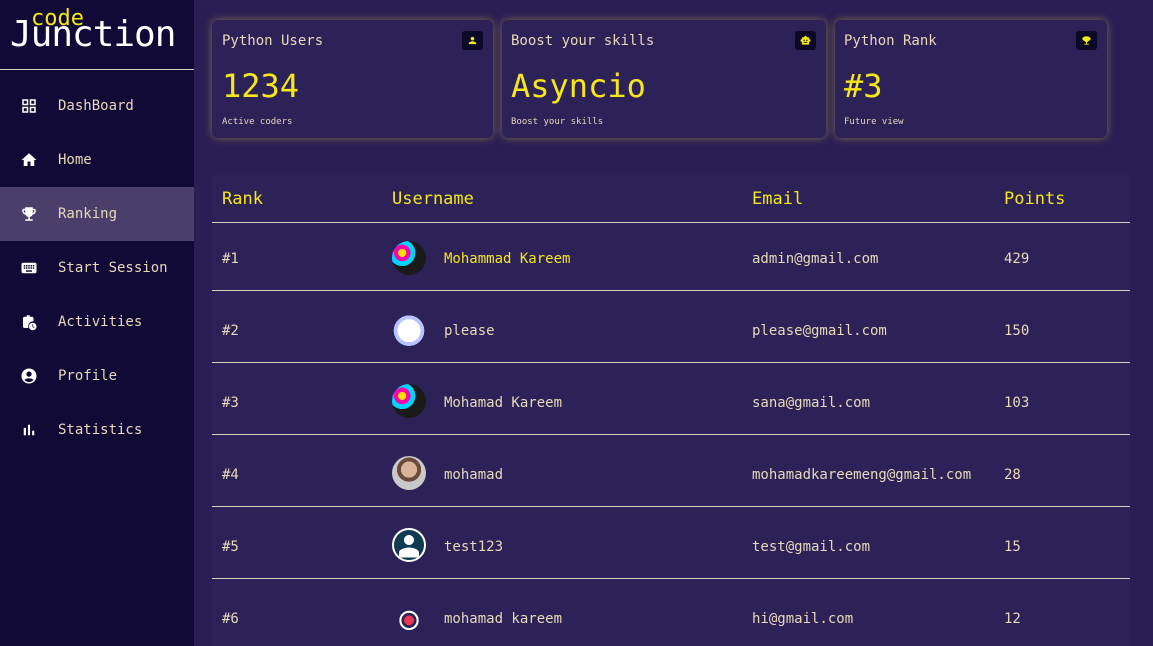 This screenshot has height=646, width=1153. What do you see at coordinates (29, 160) in the screenshot?
I see `home-icon` at bounding box center [29, 160].